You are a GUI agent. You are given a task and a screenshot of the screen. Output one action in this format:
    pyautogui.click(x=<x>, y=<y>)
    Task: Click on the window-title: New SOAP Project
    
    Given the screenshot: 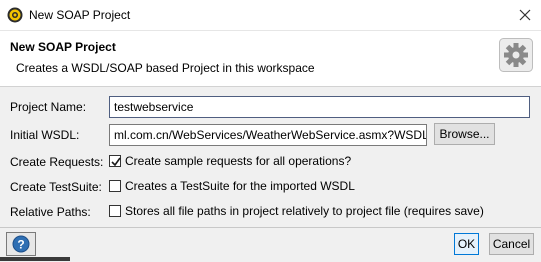 What is the action you would take?
    pyautogui.click(x=80, y=15)
    